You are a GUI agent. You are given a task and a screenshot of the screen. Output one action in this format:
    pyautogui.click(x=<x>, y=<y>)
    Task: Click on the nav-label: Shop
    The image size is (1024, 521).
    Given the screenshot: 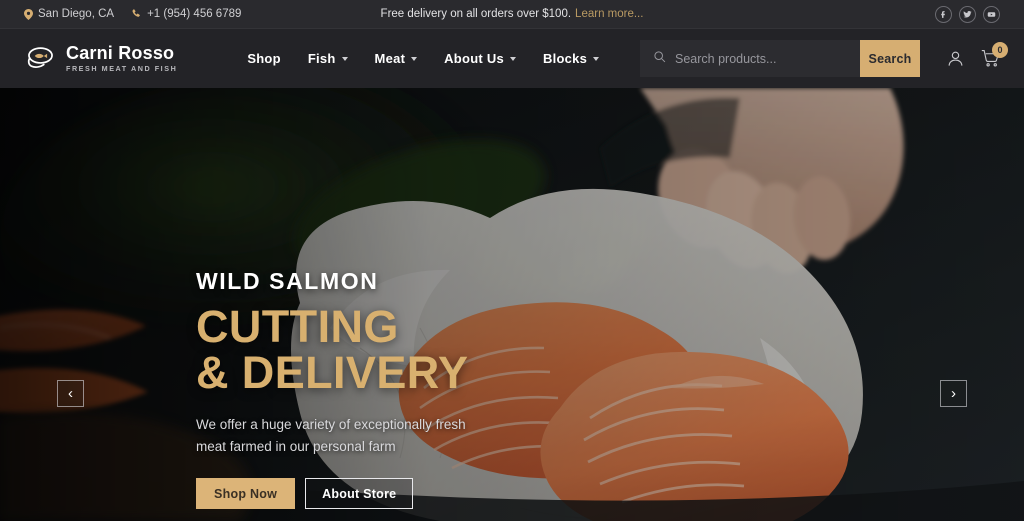 What is the action you would take?
    pyautogui.click(x=264, y=58)
    